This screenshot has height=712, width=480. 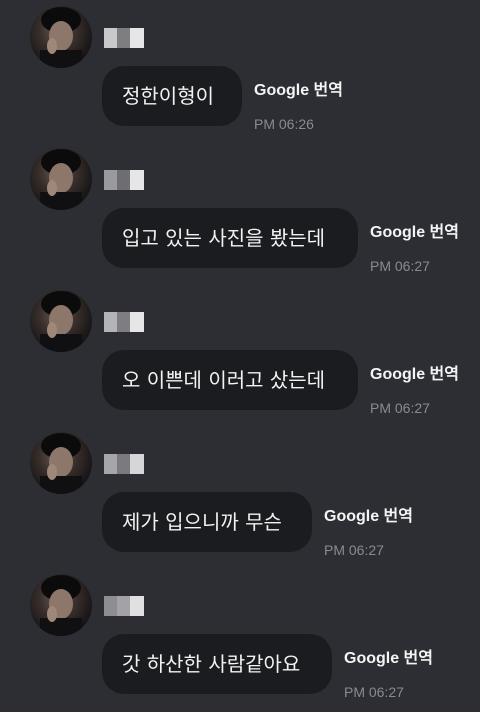 I want to click on message-timestamp: PM 06:26, so click(x=284, y=124).